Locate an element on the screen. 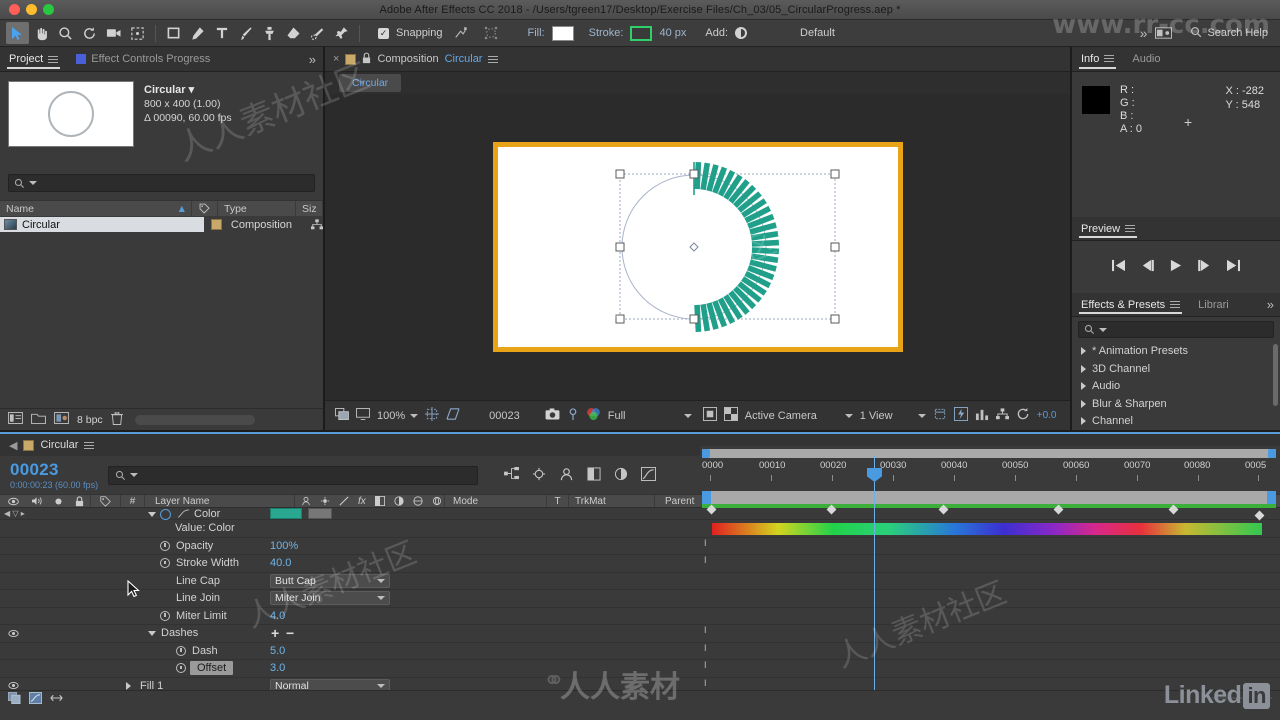 Image resolution: width=1280 pixels, height=720 pixels. timeline-zoom-bar is located at coordinates (989, 453).